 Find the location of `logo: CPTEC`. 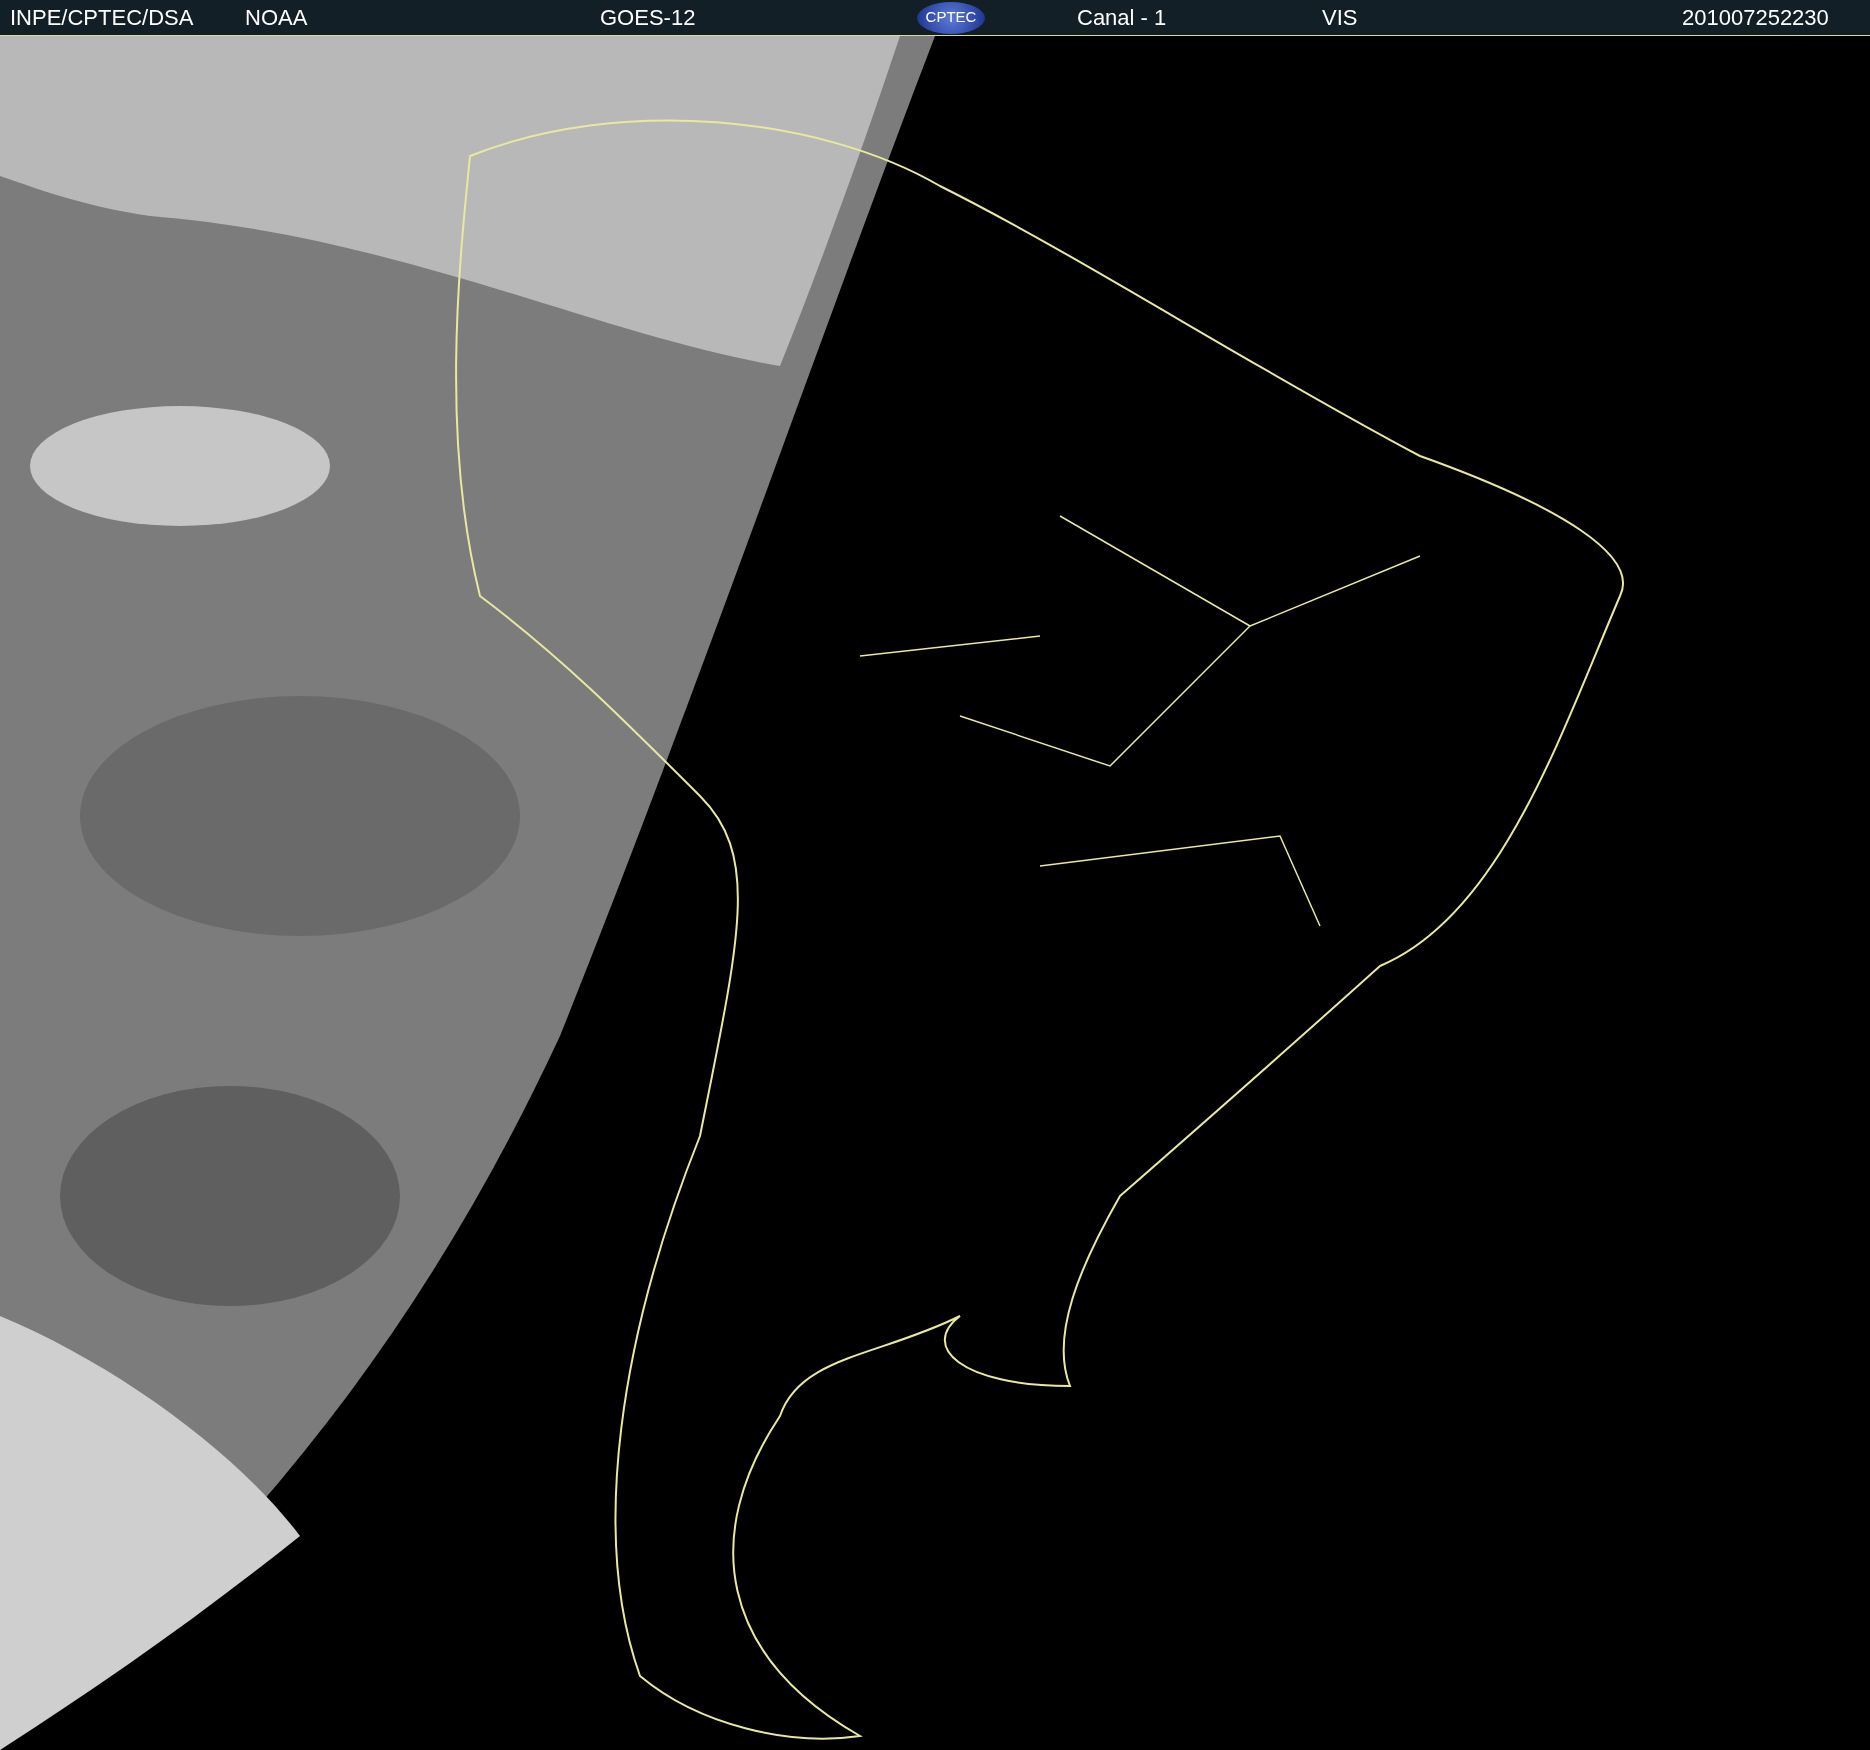

logo: CPTEC is located at coordinates (951, 17).